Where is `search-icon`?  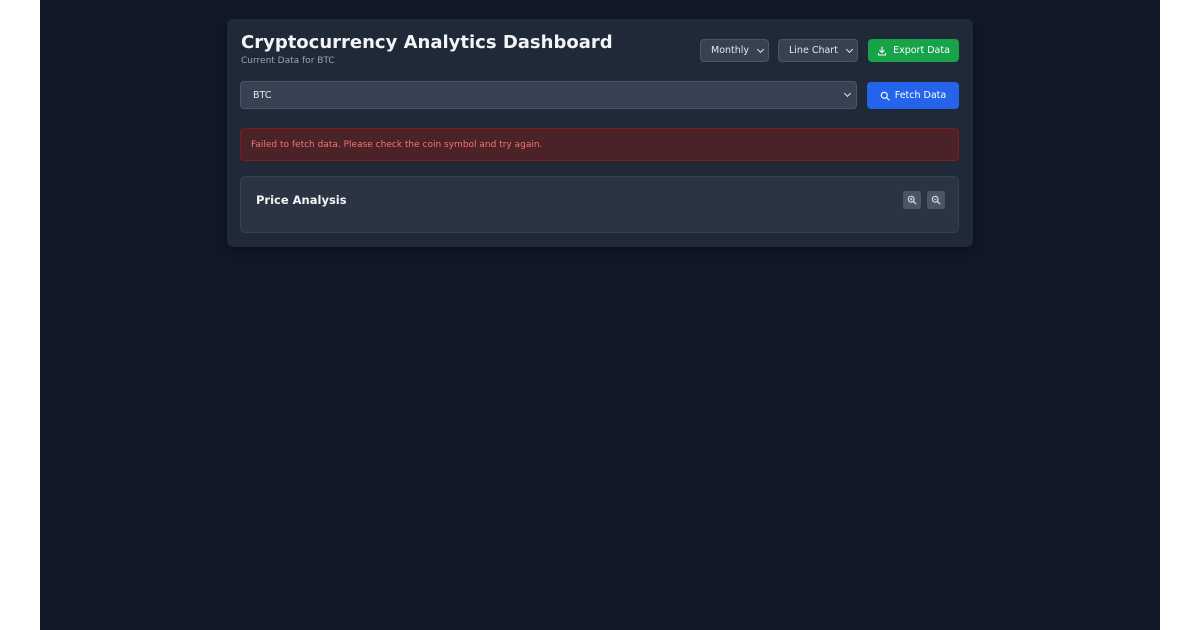
search-icon is located at coordinates (885, 96).